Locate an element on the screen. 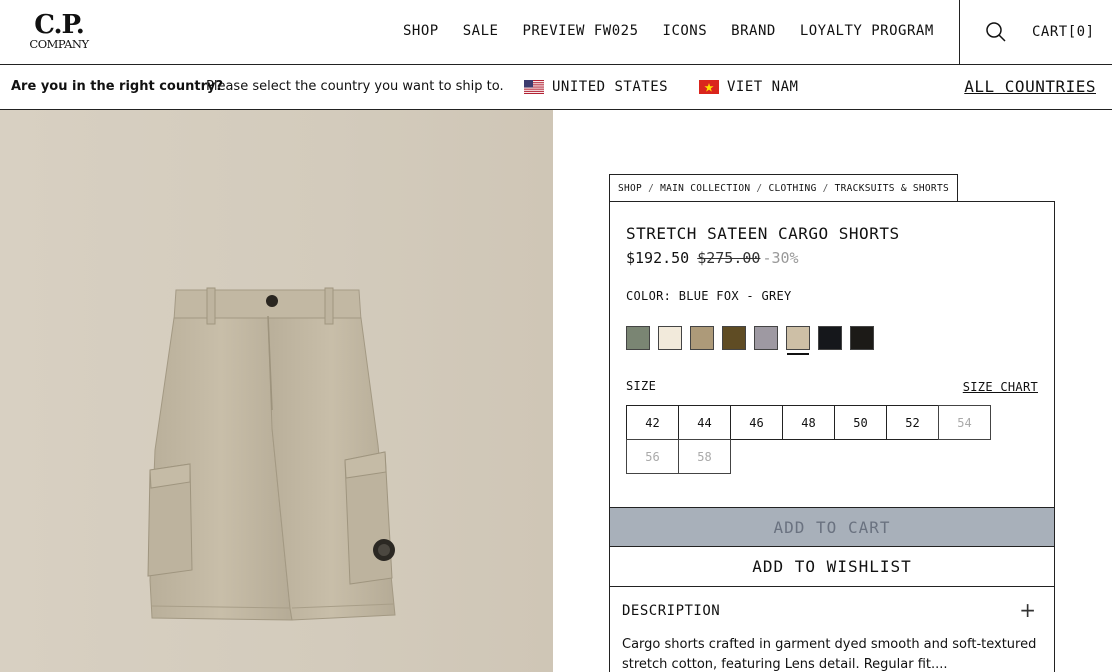  current-price: $192.50 is located at coordinates (658, 258).